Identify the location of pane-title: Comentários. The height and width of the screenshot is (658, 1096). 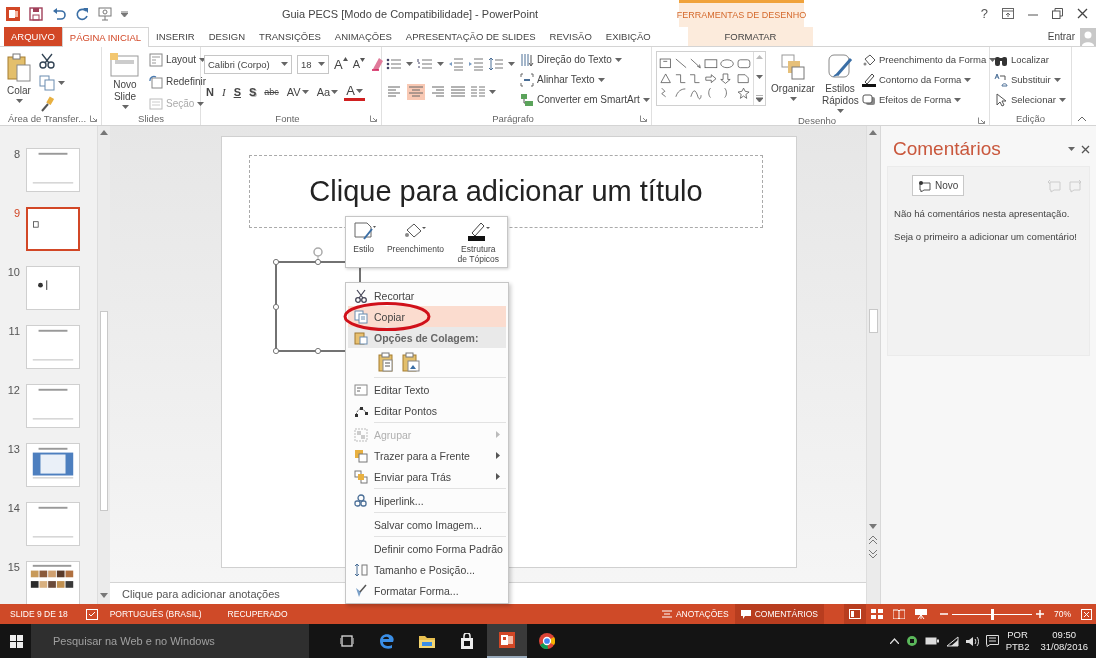
(947, 149).